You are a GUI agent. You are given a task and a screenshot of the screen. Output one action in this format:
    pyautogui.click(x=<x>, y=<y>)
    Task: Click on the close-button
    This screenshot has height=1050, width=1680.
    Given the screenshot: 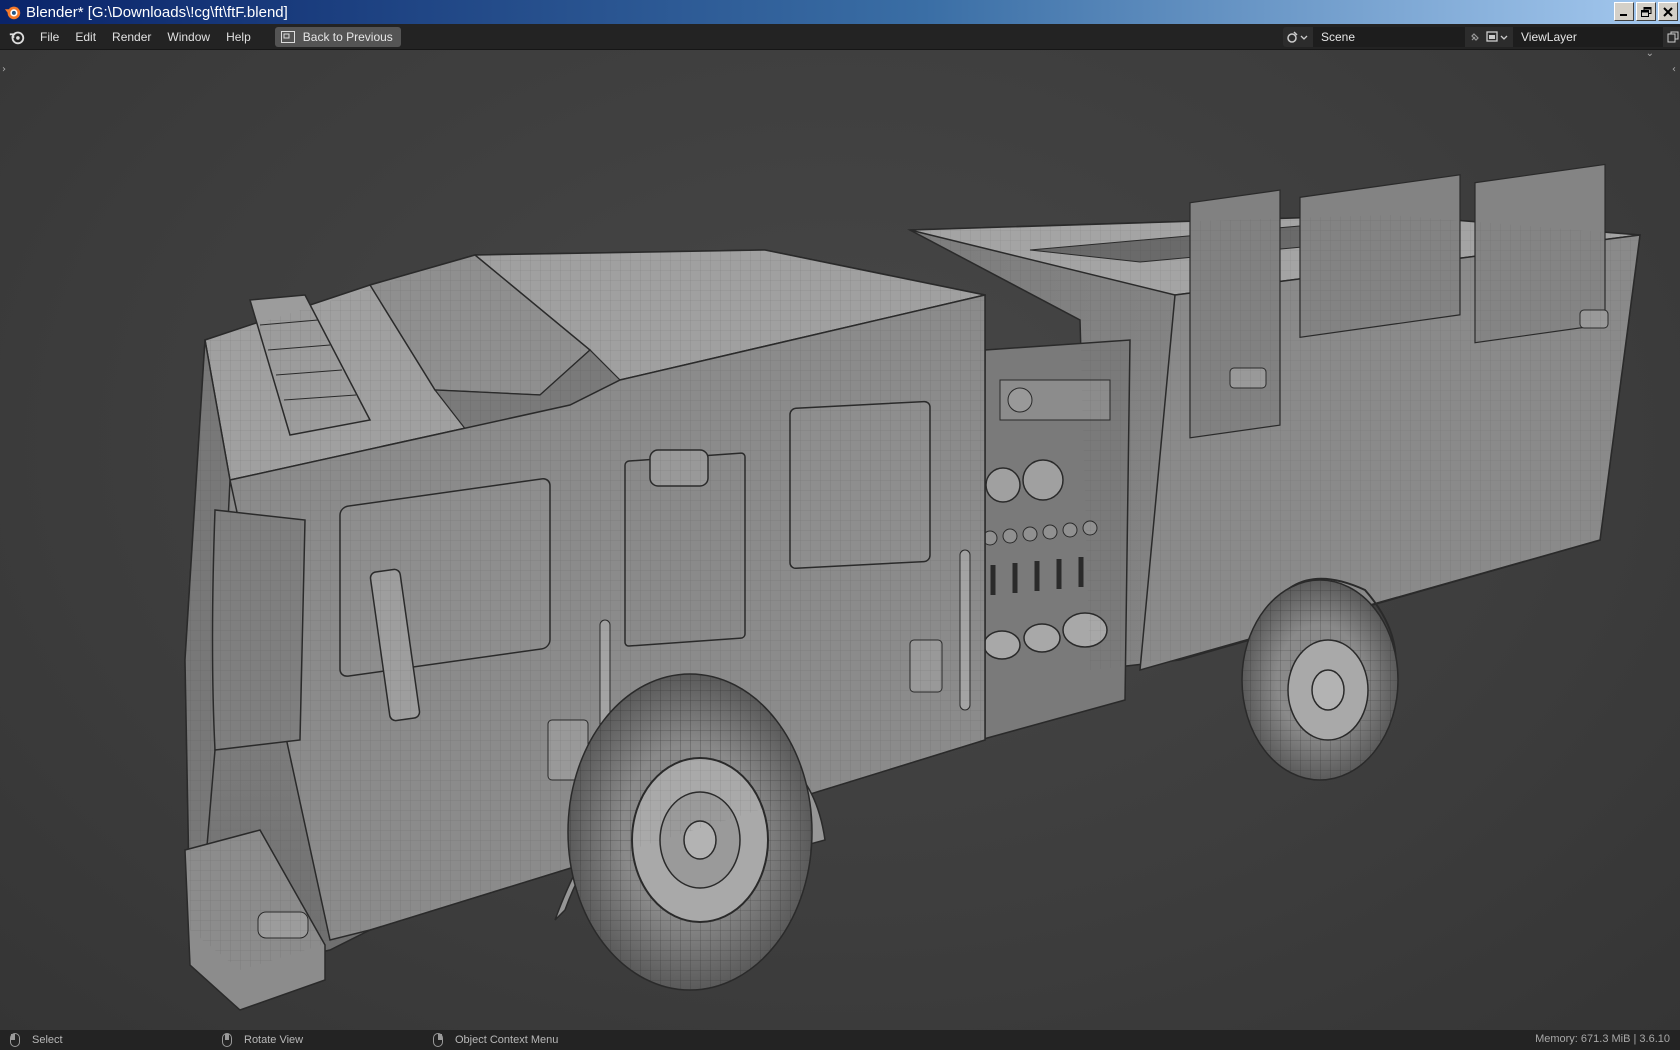 What is the action you would take?
    pyautogui.click(x=1668, y=11)
    